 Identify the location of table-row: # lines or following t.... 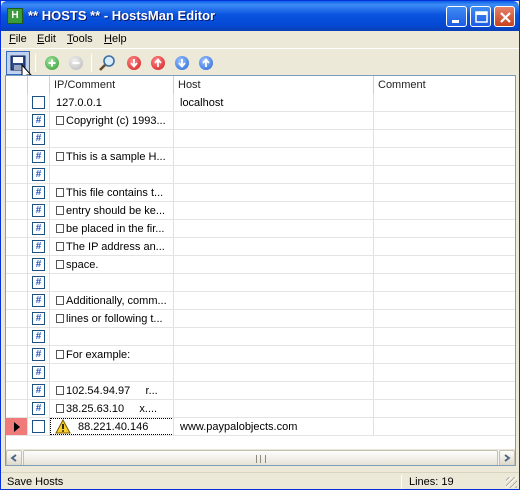
(260, 319).